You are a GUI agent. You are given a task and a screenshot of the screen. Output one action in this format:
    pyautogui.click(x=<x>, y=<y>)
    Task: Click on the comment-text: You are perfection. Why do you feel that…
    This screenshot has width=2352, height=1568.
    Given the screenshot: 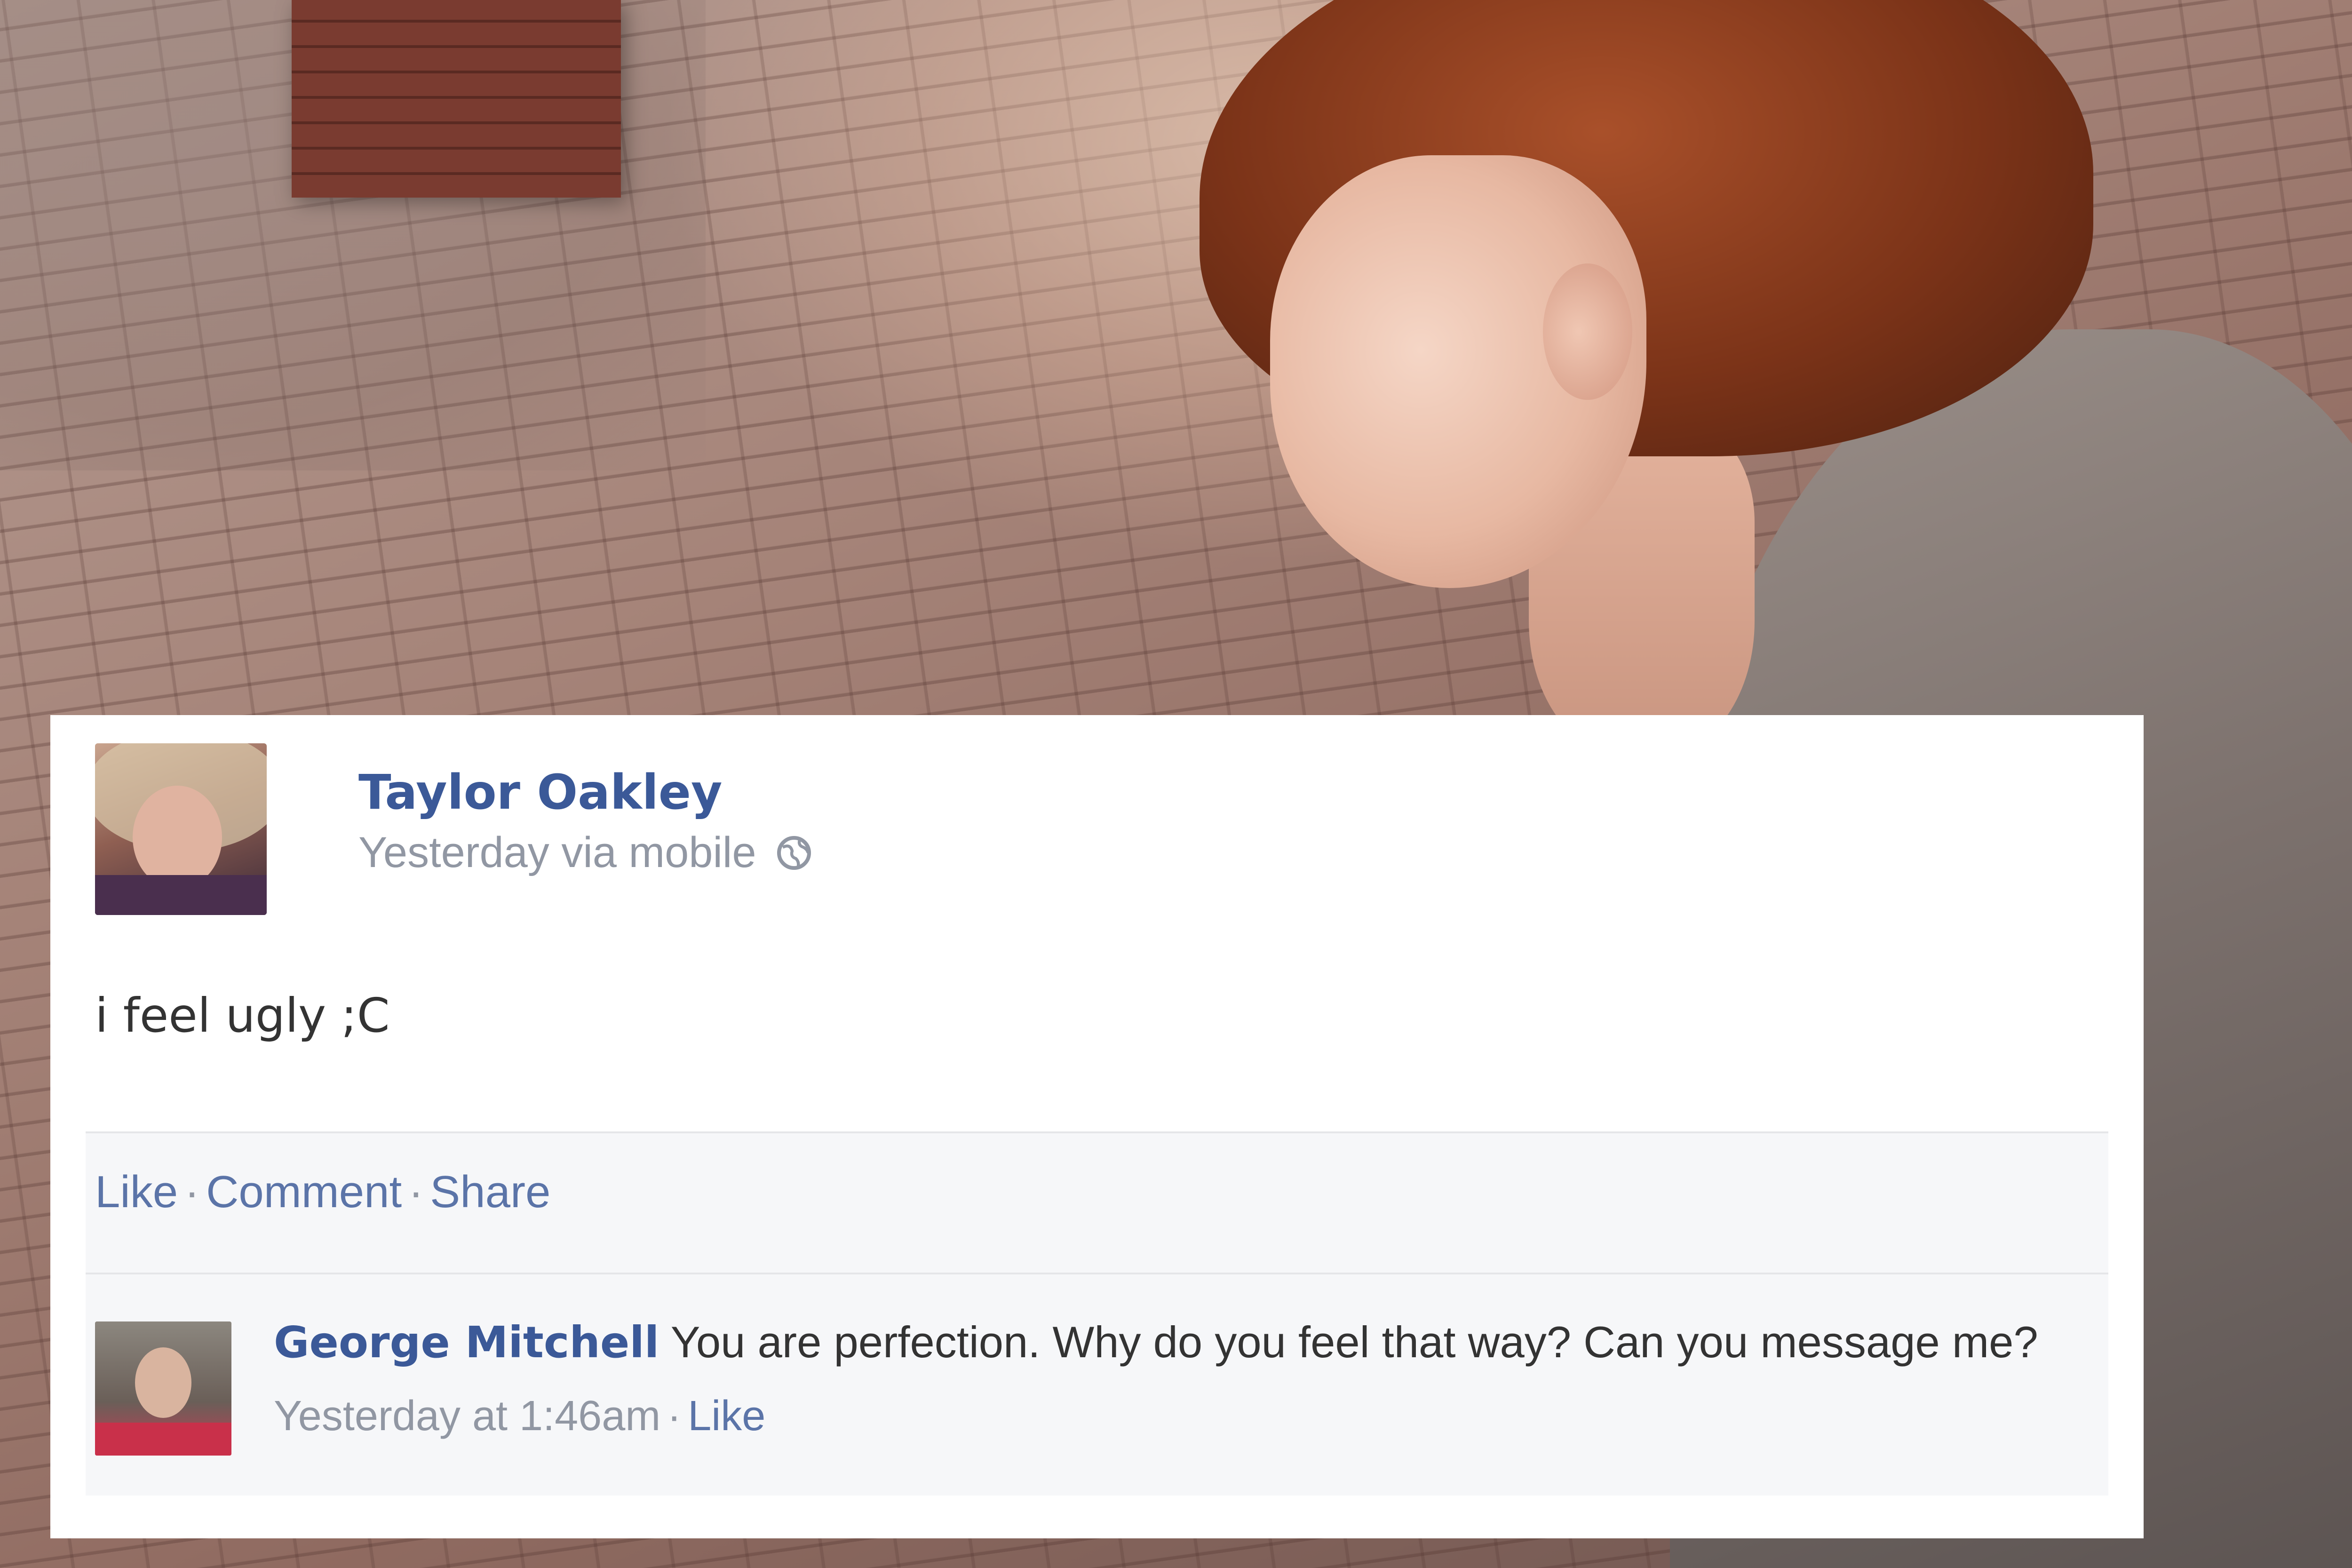 What is the action you would take?
    pyautogui.click(x=1354, y=1342)
    